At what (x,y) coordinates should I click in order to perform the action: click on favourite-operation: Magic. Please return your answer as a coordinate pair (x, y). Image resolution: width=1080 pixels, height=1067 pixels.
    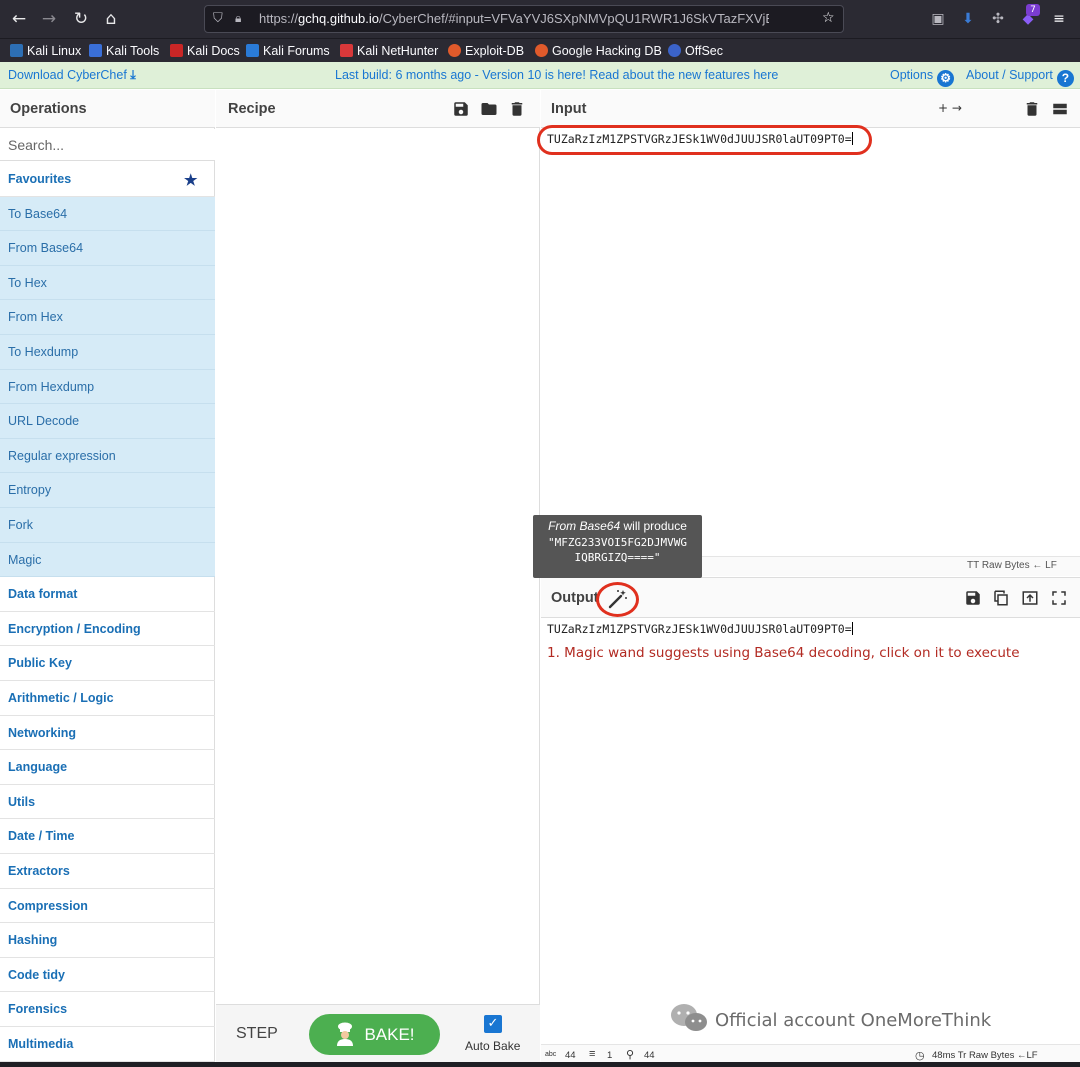
    Looking at the image, I should click on (107, 560).